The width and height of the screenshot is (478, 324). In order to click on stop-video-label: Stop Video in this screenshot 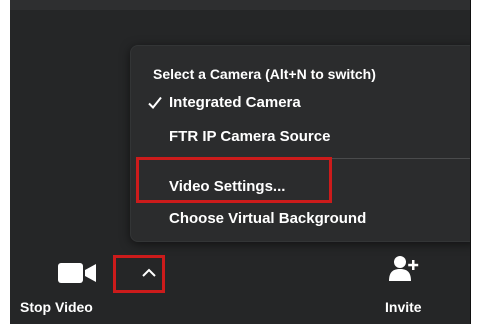, I will do `click(56, 307)`.